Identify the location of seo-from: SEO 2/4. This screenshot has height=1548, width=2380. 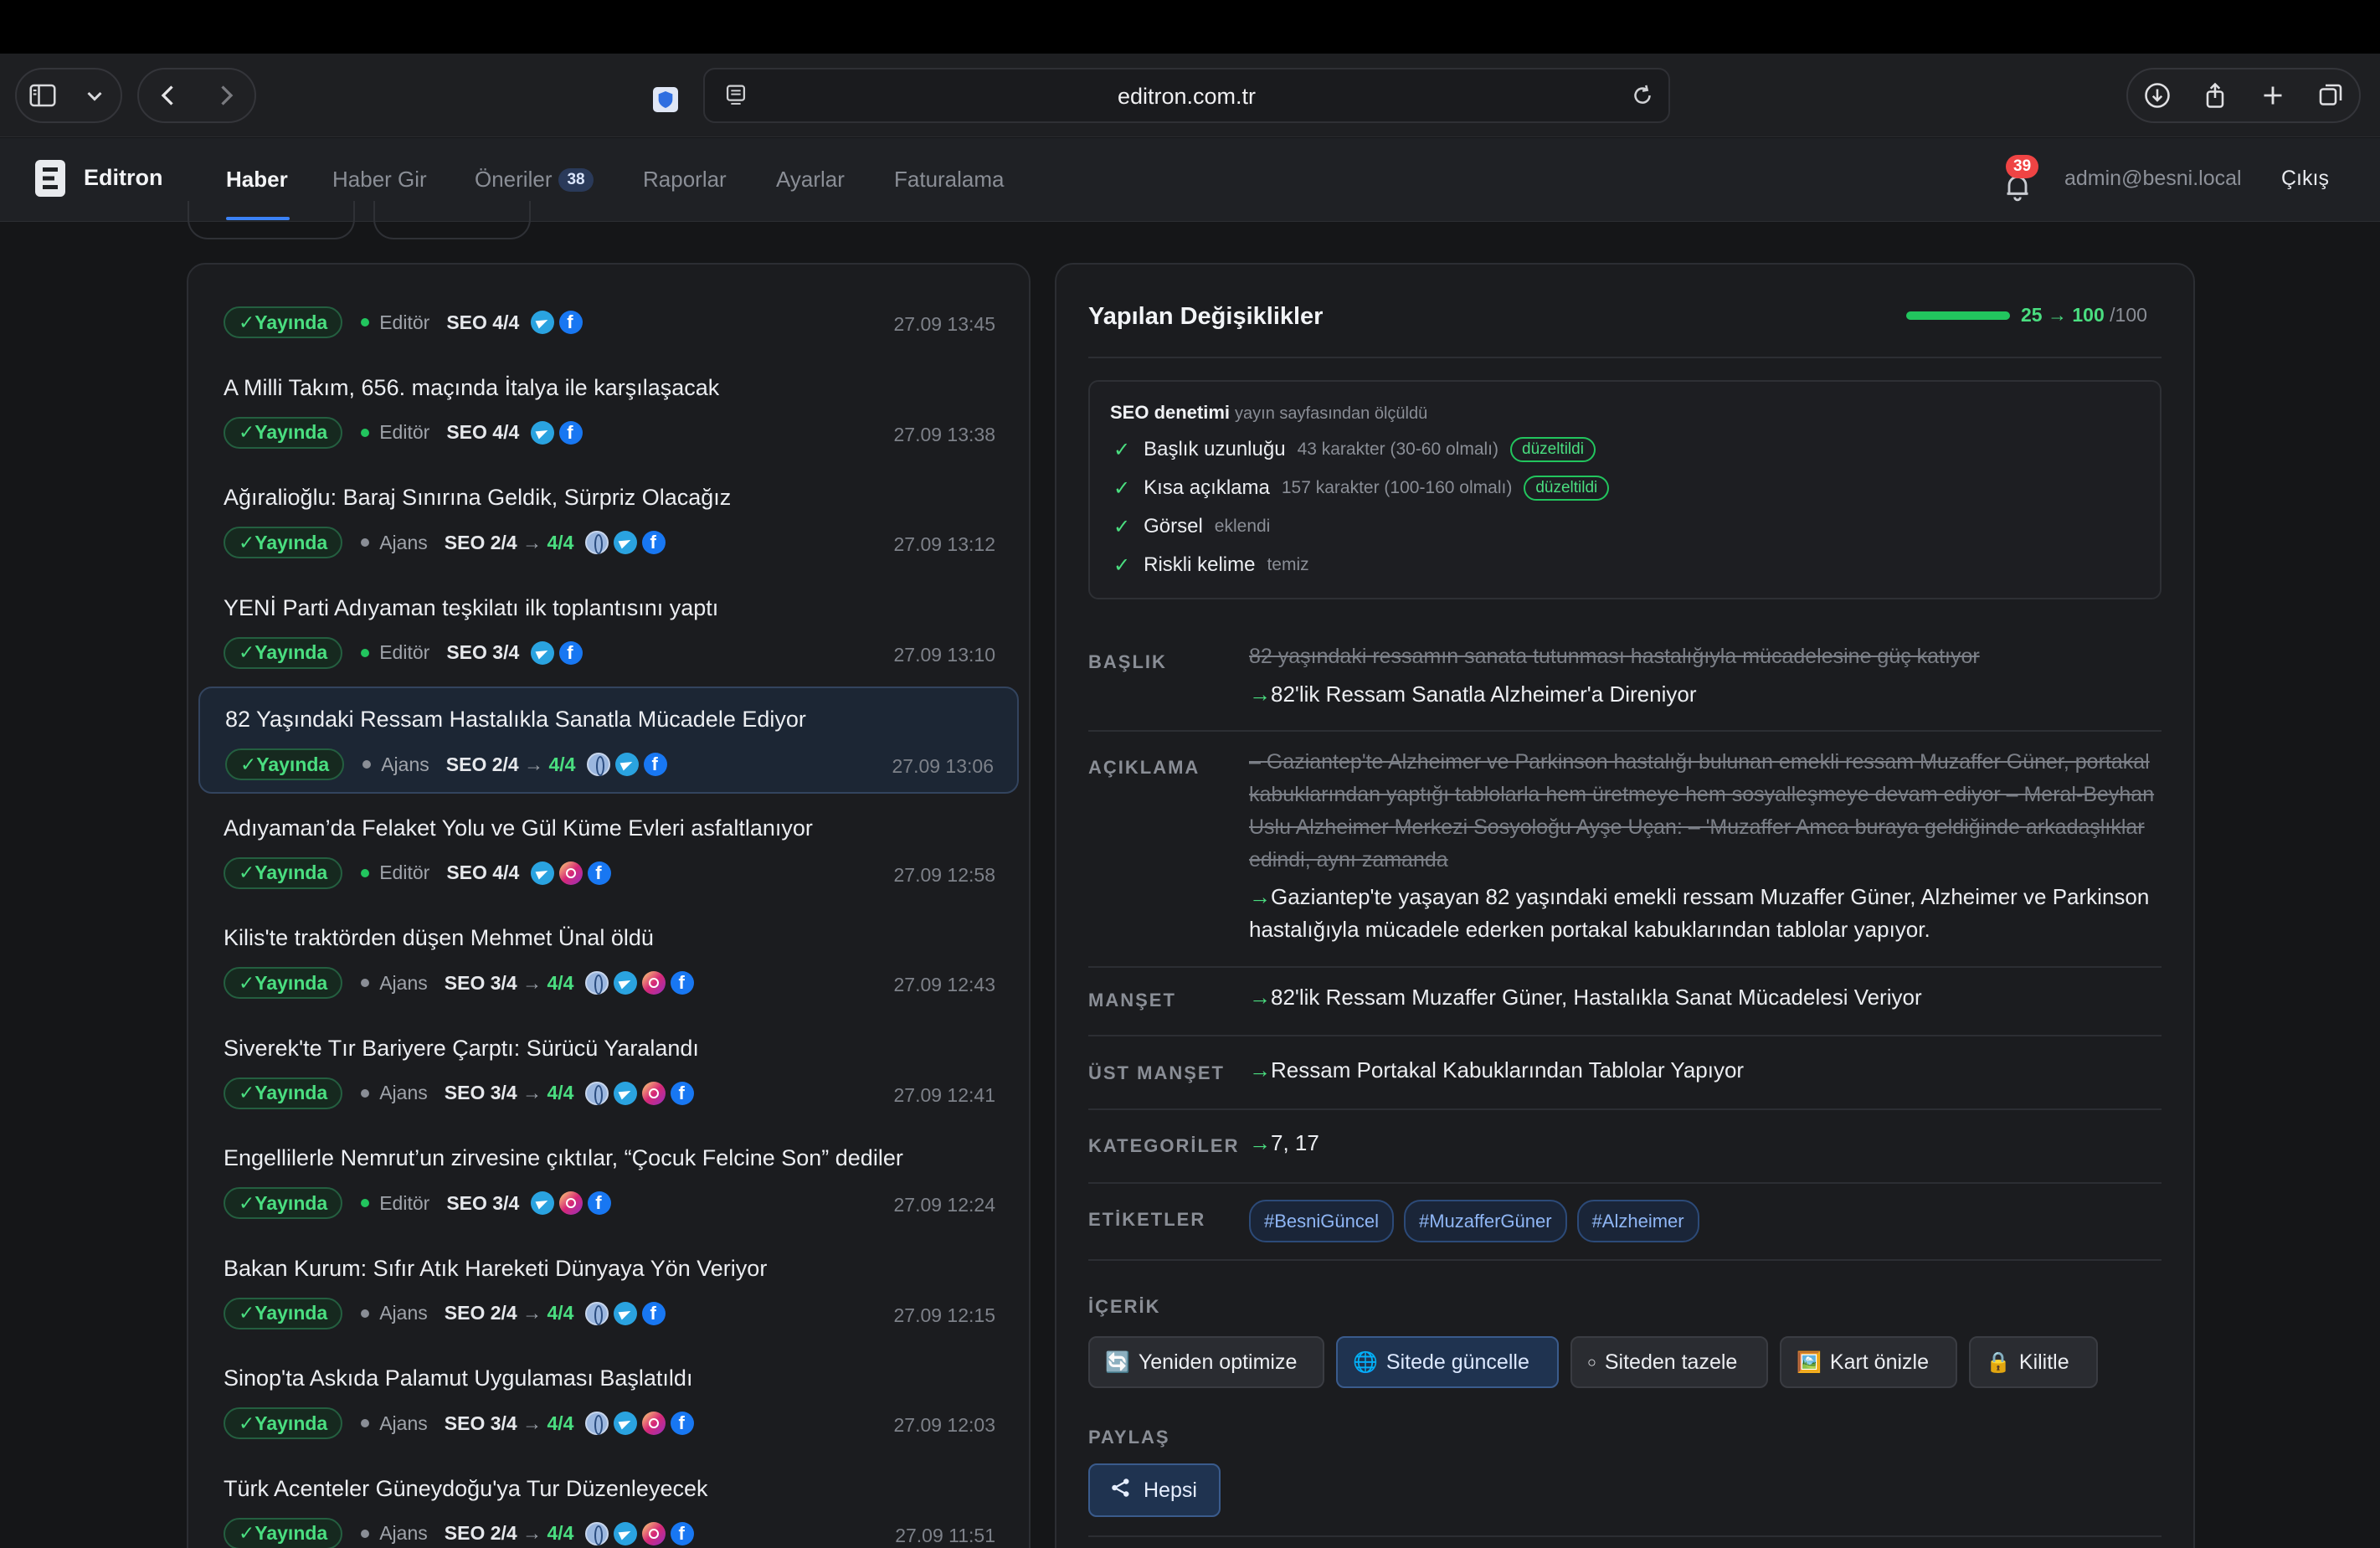
(480, 1313).